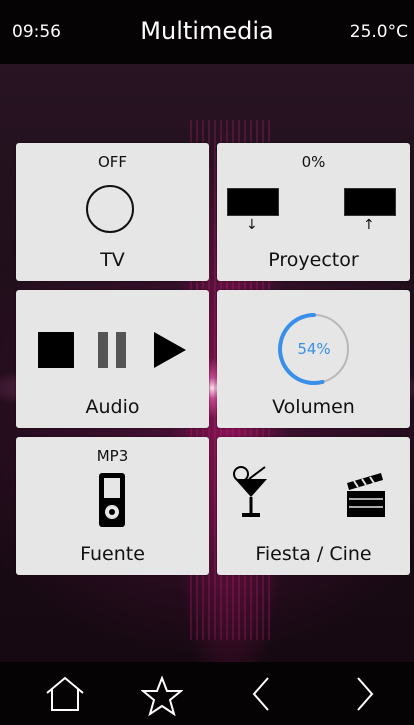  I want to click on stop-icon, so click(56, 350).